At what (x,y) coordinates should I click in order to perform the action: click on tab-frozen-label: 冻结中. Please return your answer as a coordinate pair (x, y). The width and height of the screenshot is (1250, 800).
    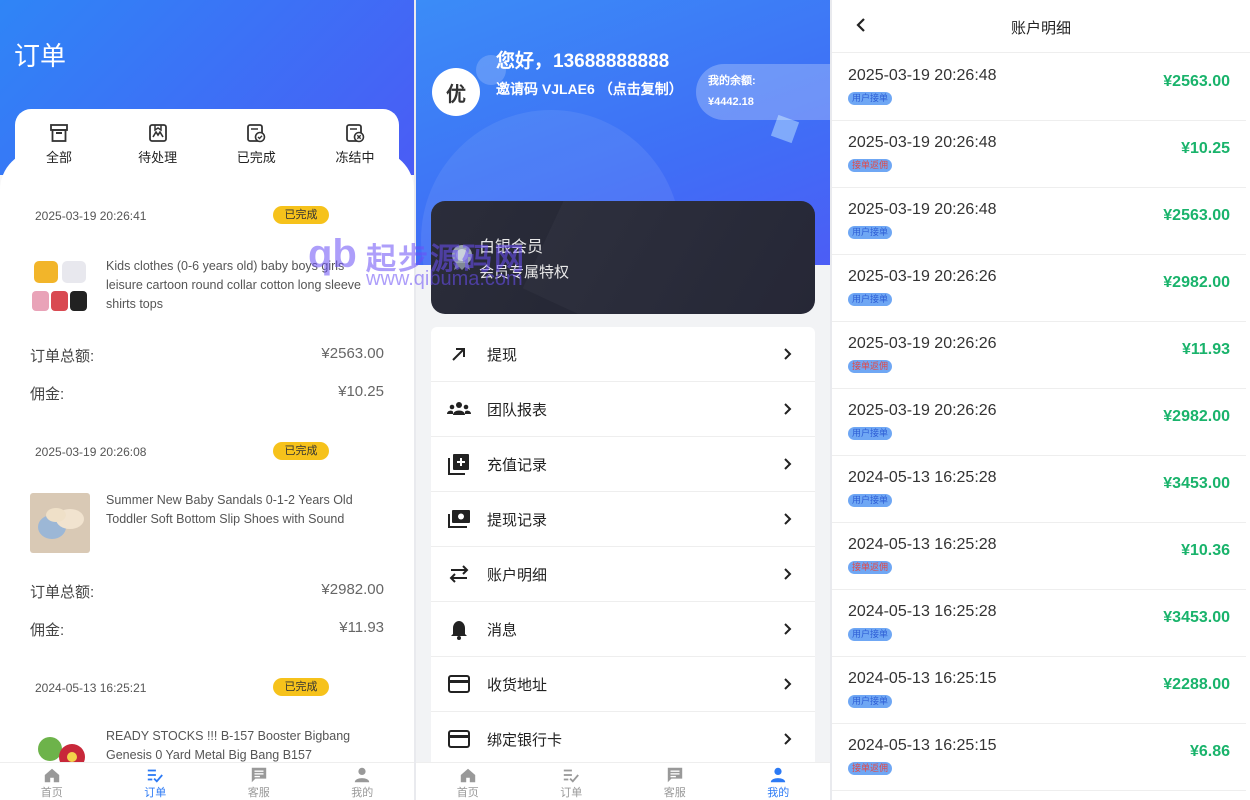
    Looking at the image, I should click on (355, 157).